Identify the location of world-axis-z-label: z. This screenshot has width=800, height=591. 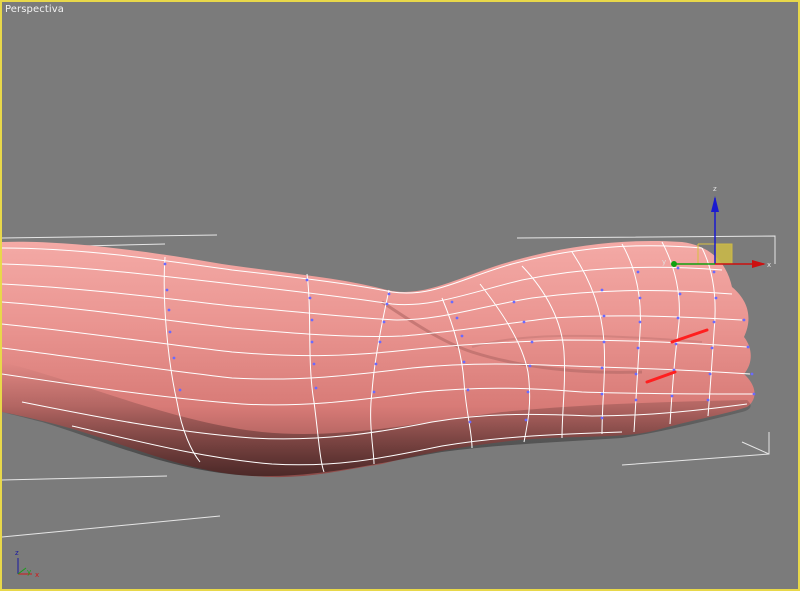
(17, 553).